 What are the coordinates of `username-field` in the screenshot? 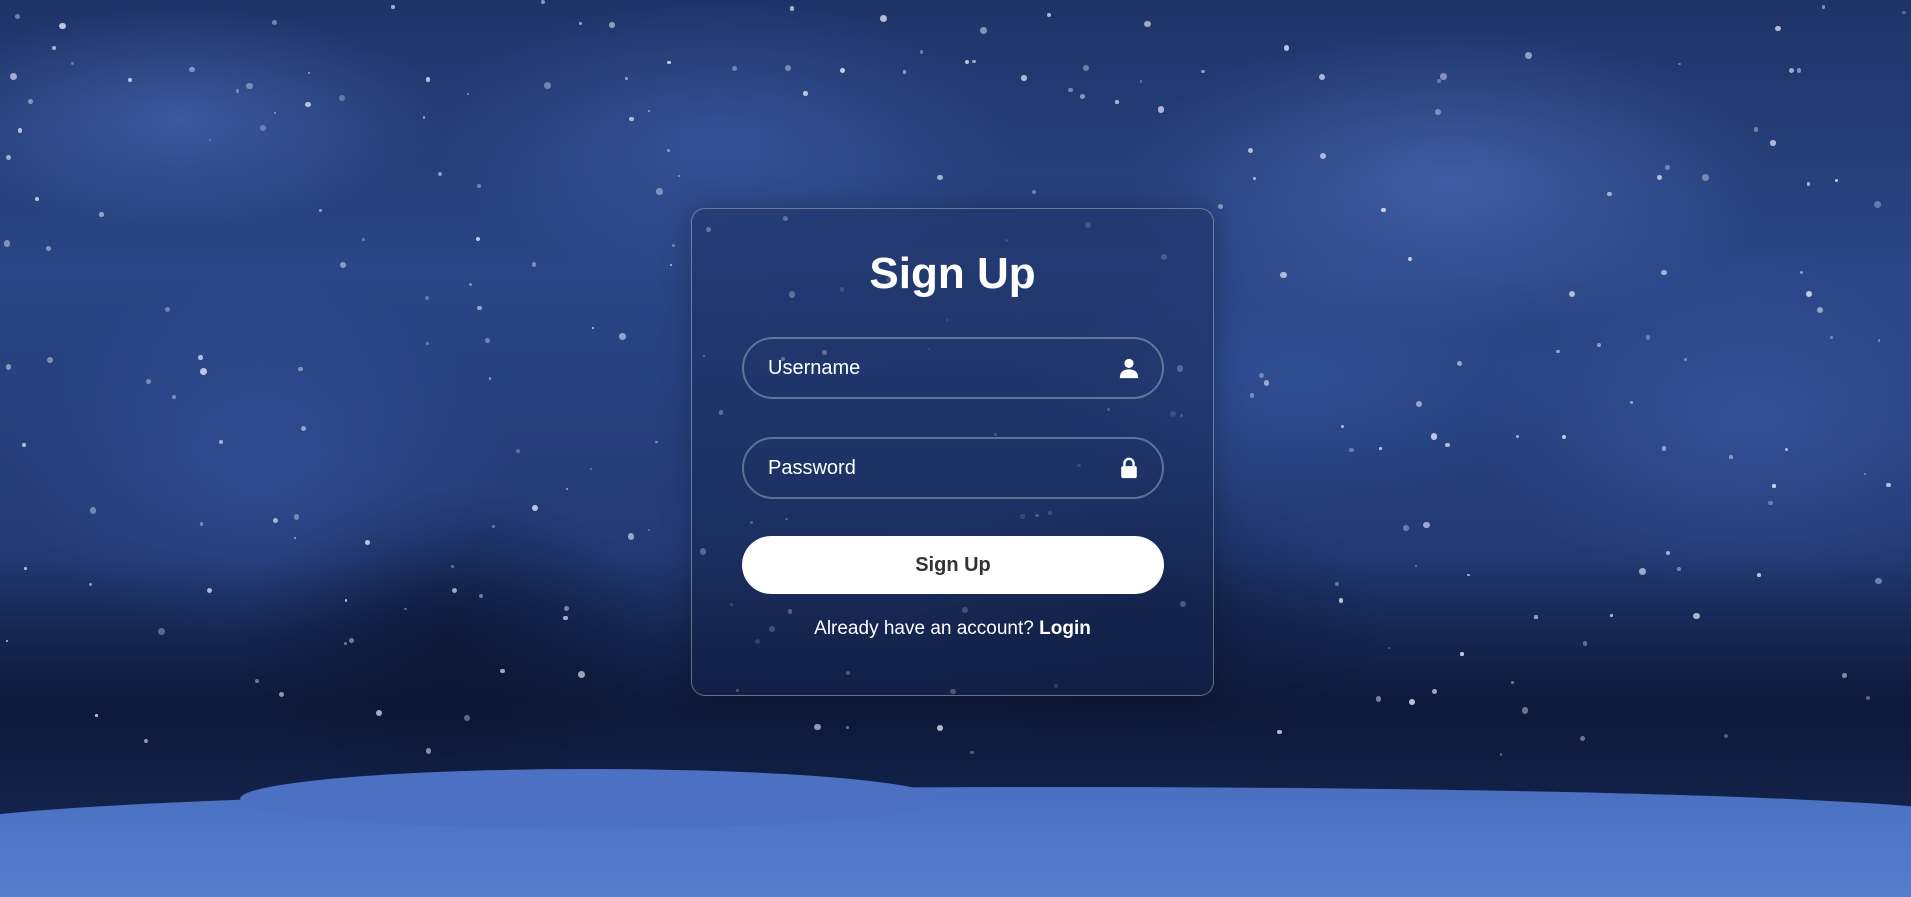 It's located at (953, 368).